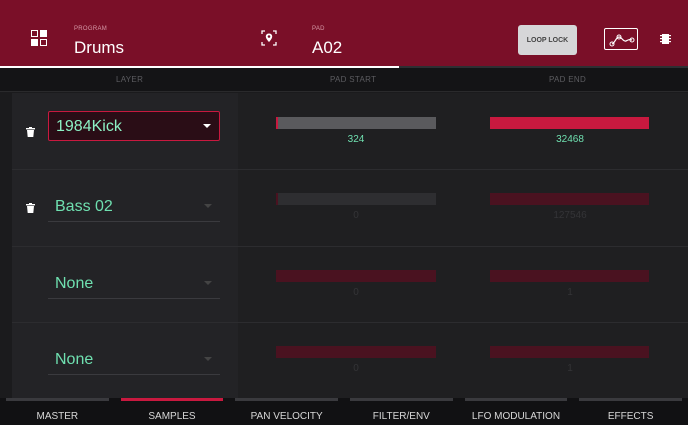 Image resolution: width=688 pixels, height=425 pixels. I want to click on tab-label: FILTER/ENV, so click(401, 416).